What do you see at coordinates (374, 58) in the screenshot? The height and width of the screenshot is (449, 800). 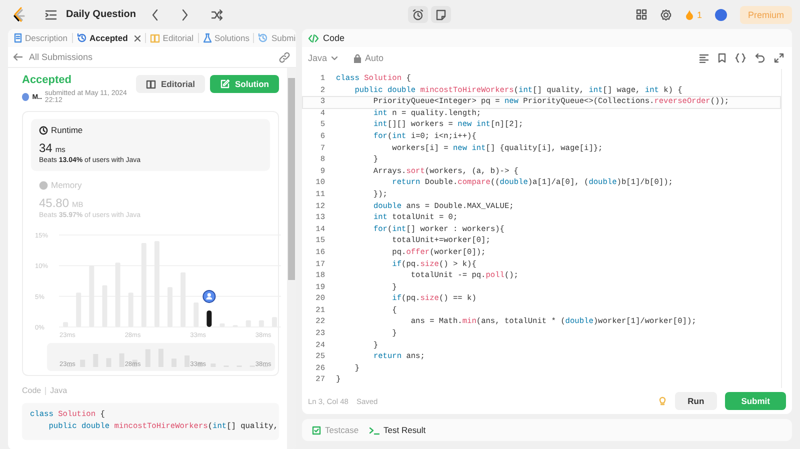 I see `mode-label: Auto` at bounding box center [374, 58].